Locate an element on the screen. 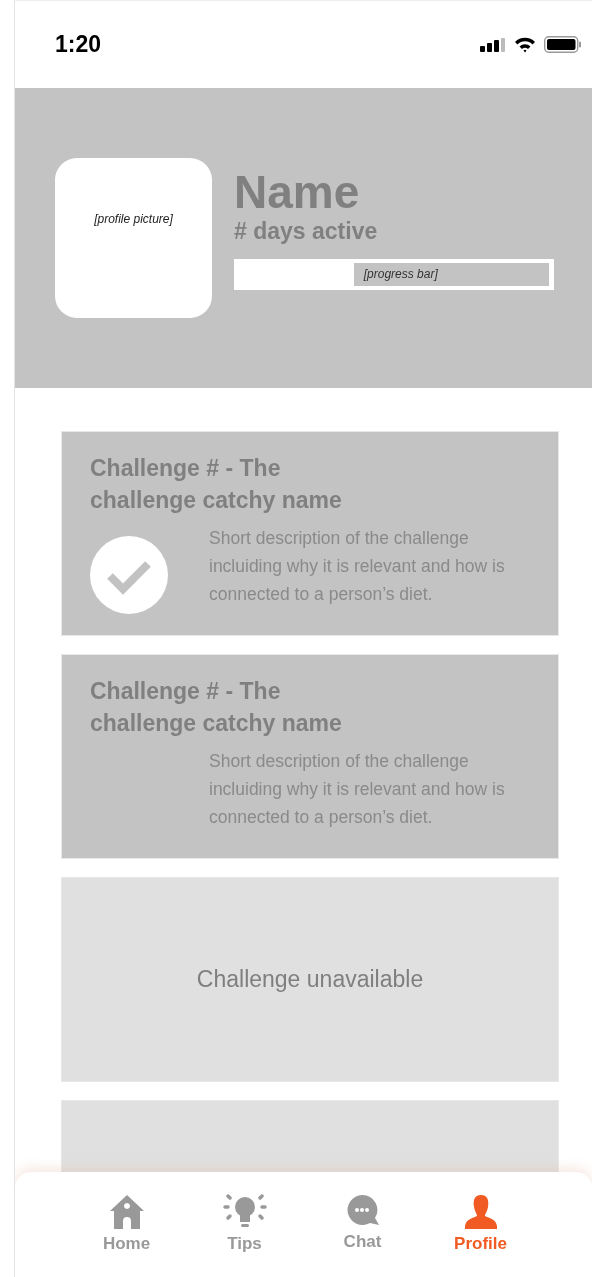 The height and width of the screenshot is (1277, 592). progress-label: [progress bar] is located at coordinates (400, 274).